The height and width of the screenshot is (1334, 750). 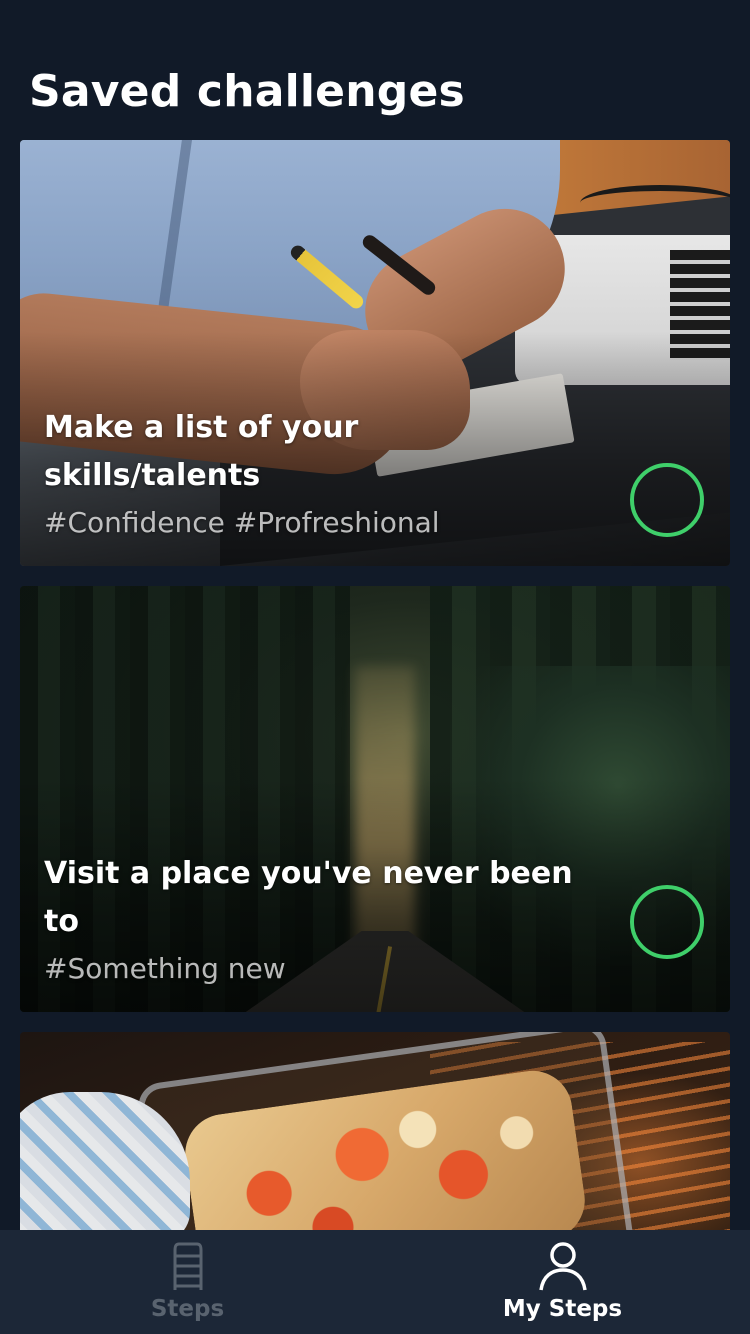 I want to click on challenge-tags: #Confidence #Profreshional, so click(x=242, y=522).